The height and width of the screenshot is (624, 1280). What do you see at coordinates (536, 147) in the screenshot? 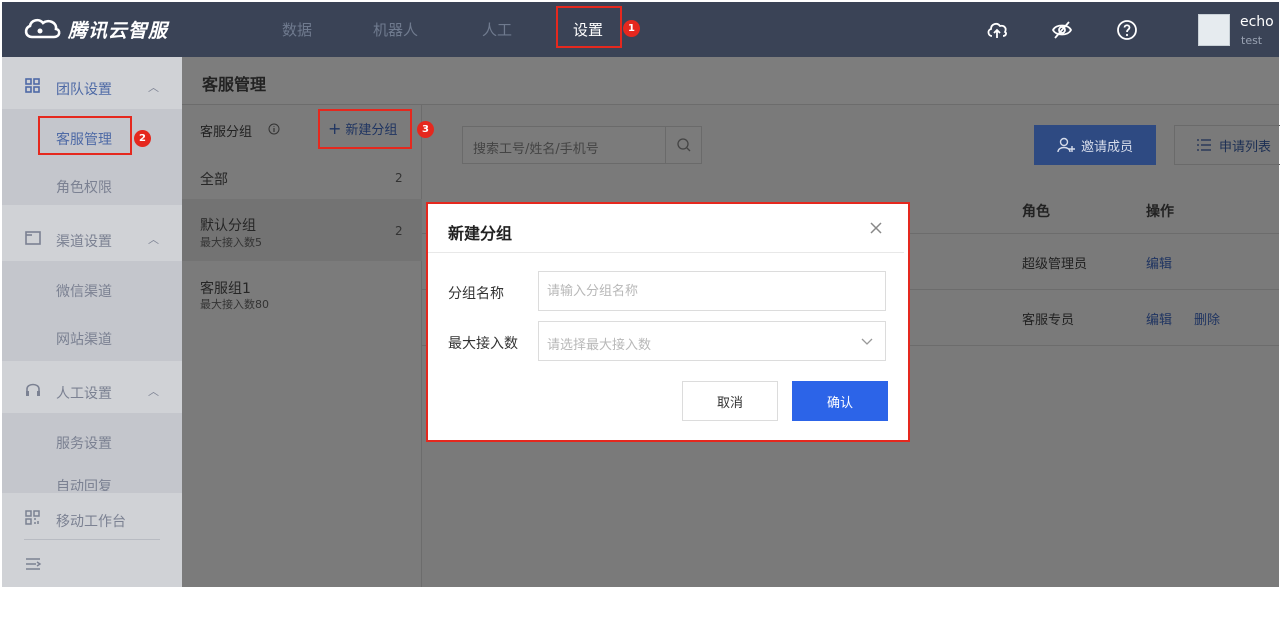
I see `search-input: 搜索工号/姓名/手机号` at bounding box center [536, 147].